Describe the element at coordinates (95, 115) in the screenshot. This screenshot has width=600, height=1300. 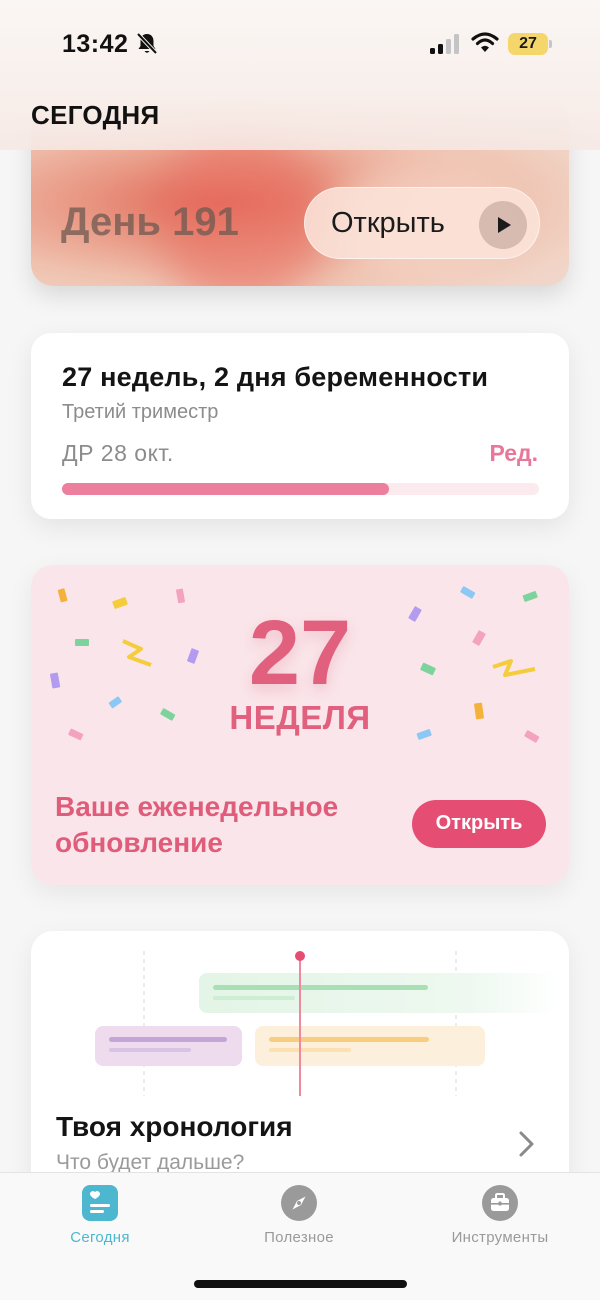
I see `page-title: СЕГОДНЯ` at that location.